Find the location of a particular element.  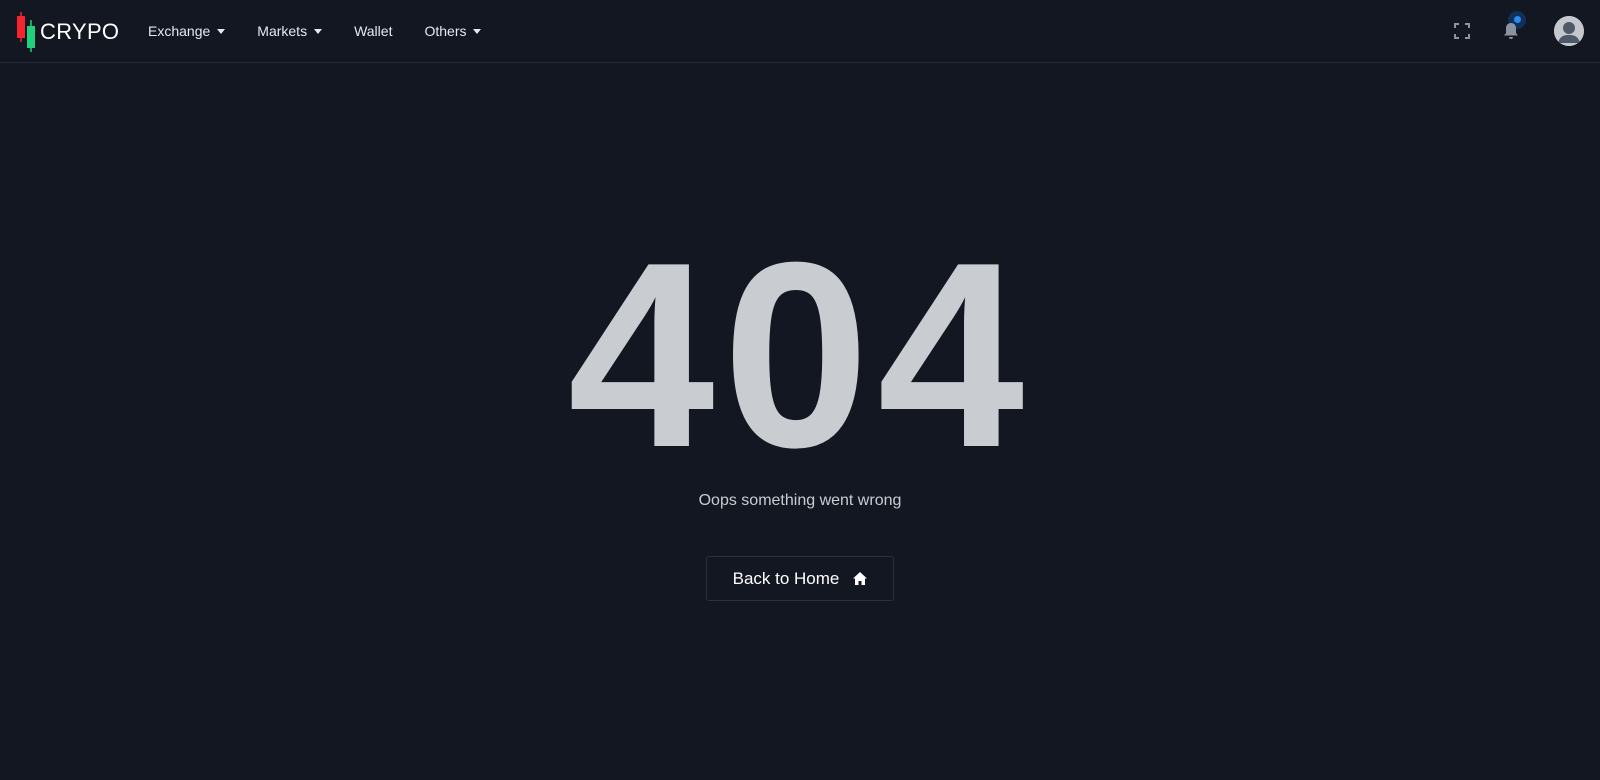

candlestick-logo-icon is located at coordinates (26, 32).